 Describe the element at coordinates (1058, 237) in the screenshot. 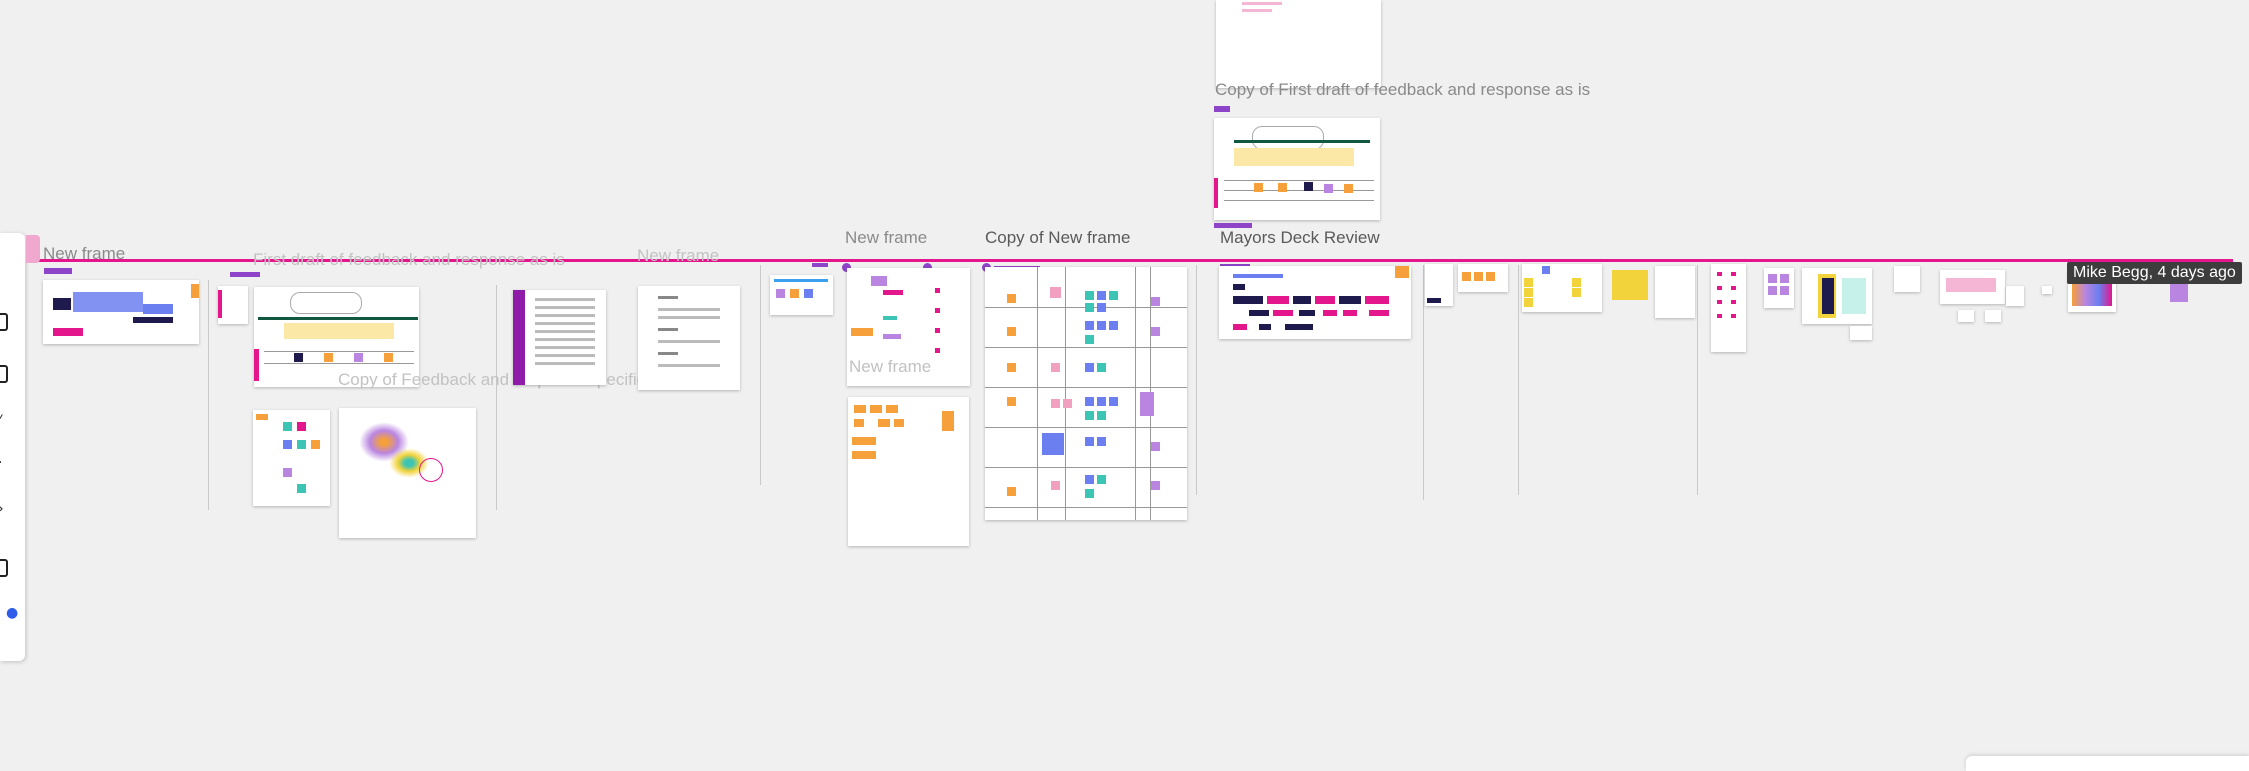

I see `frame-label-copy-new-frame: Copy of New frame` at that location.